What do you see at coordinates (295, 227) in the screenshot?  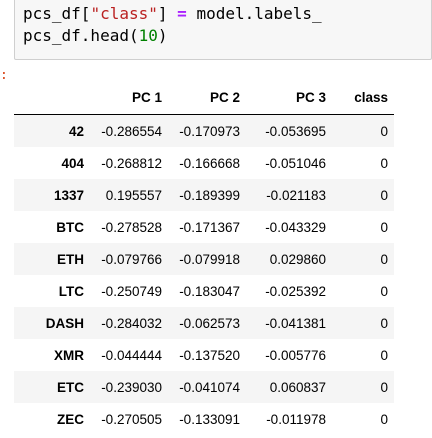 I see `cell-pc3: -0.043329` at bounding box center [295, 227].